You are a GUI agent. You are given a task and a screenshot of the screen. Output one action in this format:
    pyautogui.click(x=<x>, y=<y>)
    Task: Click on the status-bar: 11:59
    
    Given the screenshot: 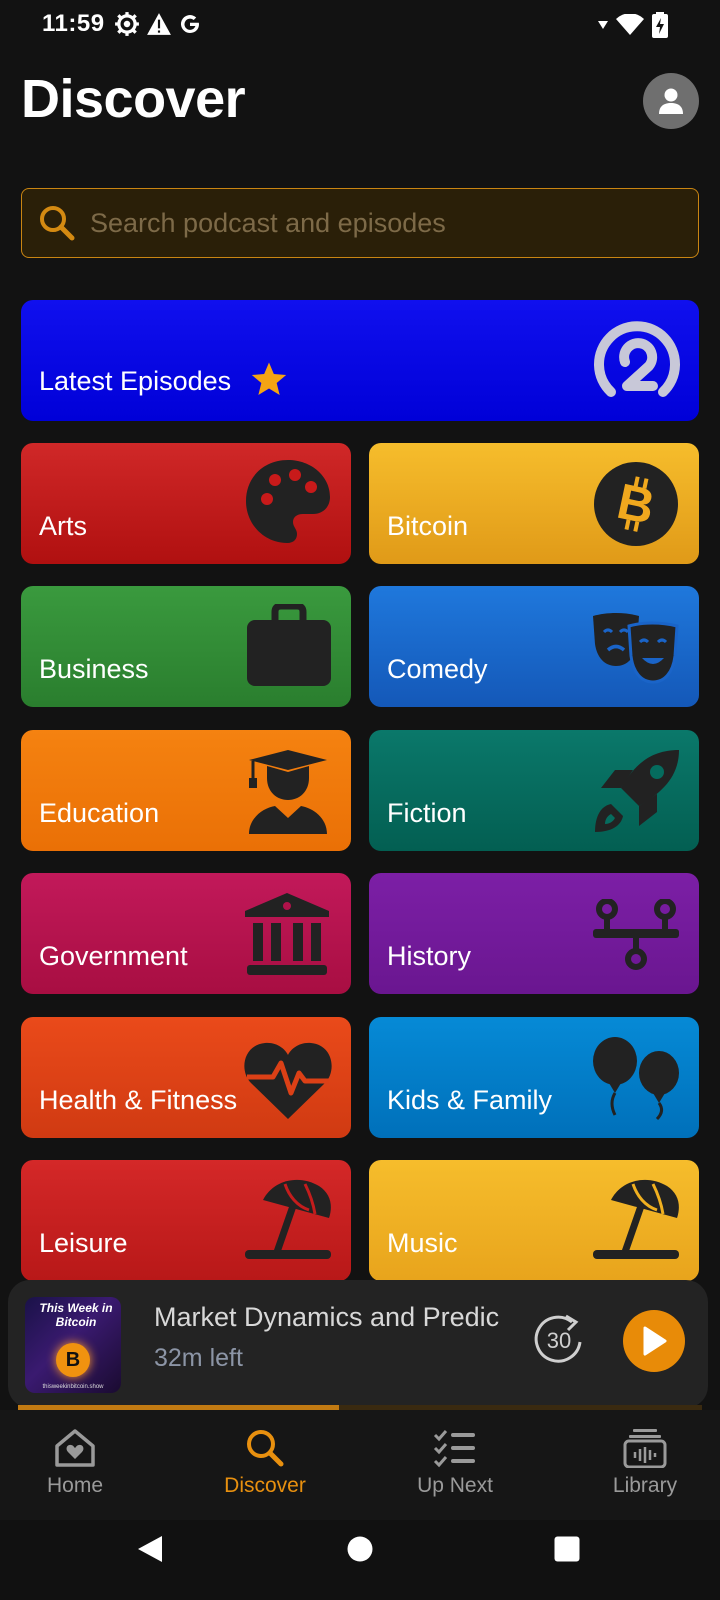 What is the action you would take?
    pyautogui.click(x=360, y=24)
    